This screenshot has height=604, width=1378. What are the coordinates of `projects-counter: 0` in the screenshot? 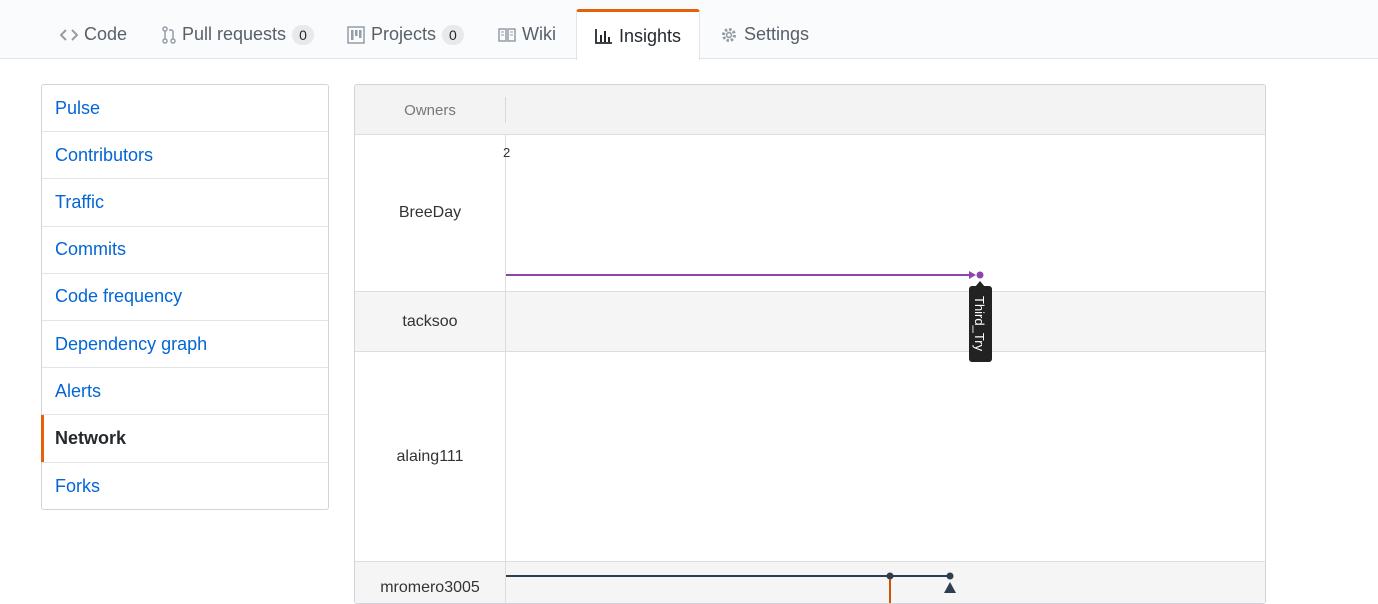 It's located at (453, 34).